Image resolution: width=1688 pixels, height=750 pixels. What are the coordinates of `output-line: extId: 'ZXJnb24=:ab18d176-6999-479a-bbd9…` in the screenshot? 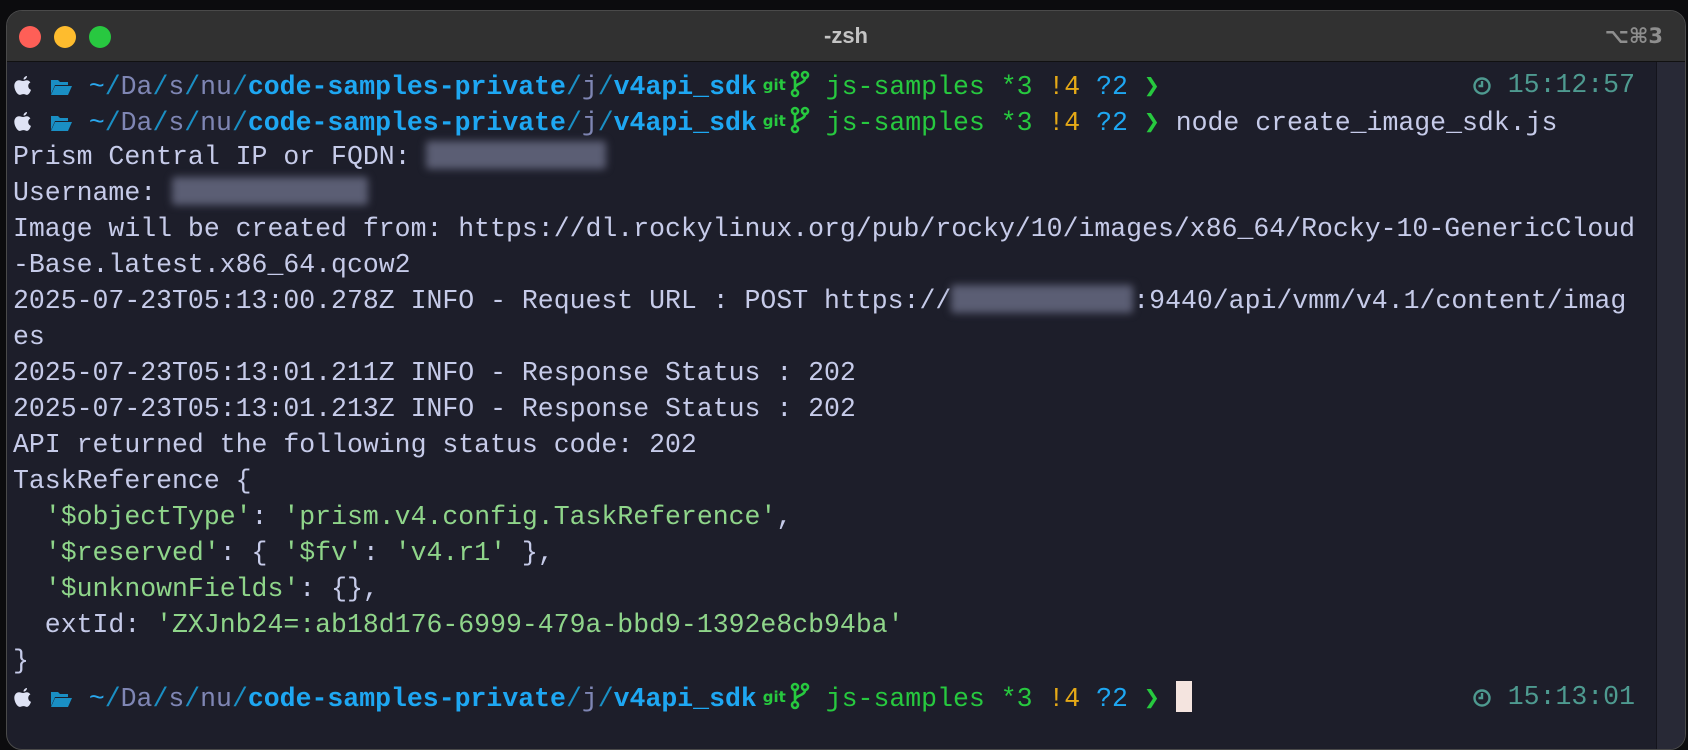 It's located at (834, 625).